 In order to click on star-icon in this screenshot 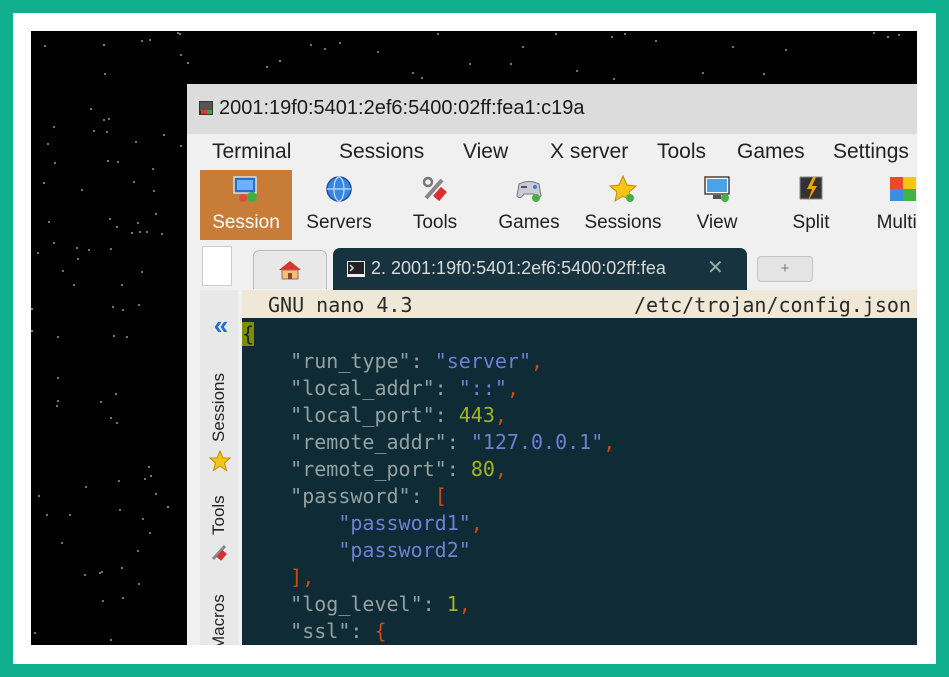, I will do `click(623, 188)`.